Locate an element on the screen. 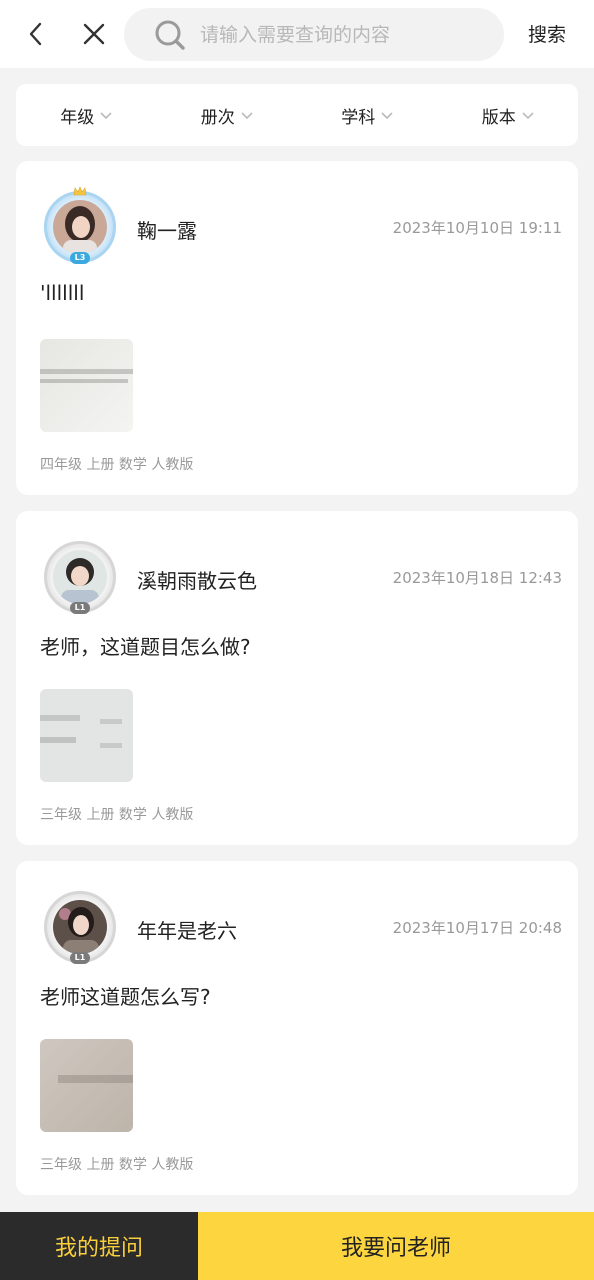  filter-label: 册次 is located at coordinates (217, 117).